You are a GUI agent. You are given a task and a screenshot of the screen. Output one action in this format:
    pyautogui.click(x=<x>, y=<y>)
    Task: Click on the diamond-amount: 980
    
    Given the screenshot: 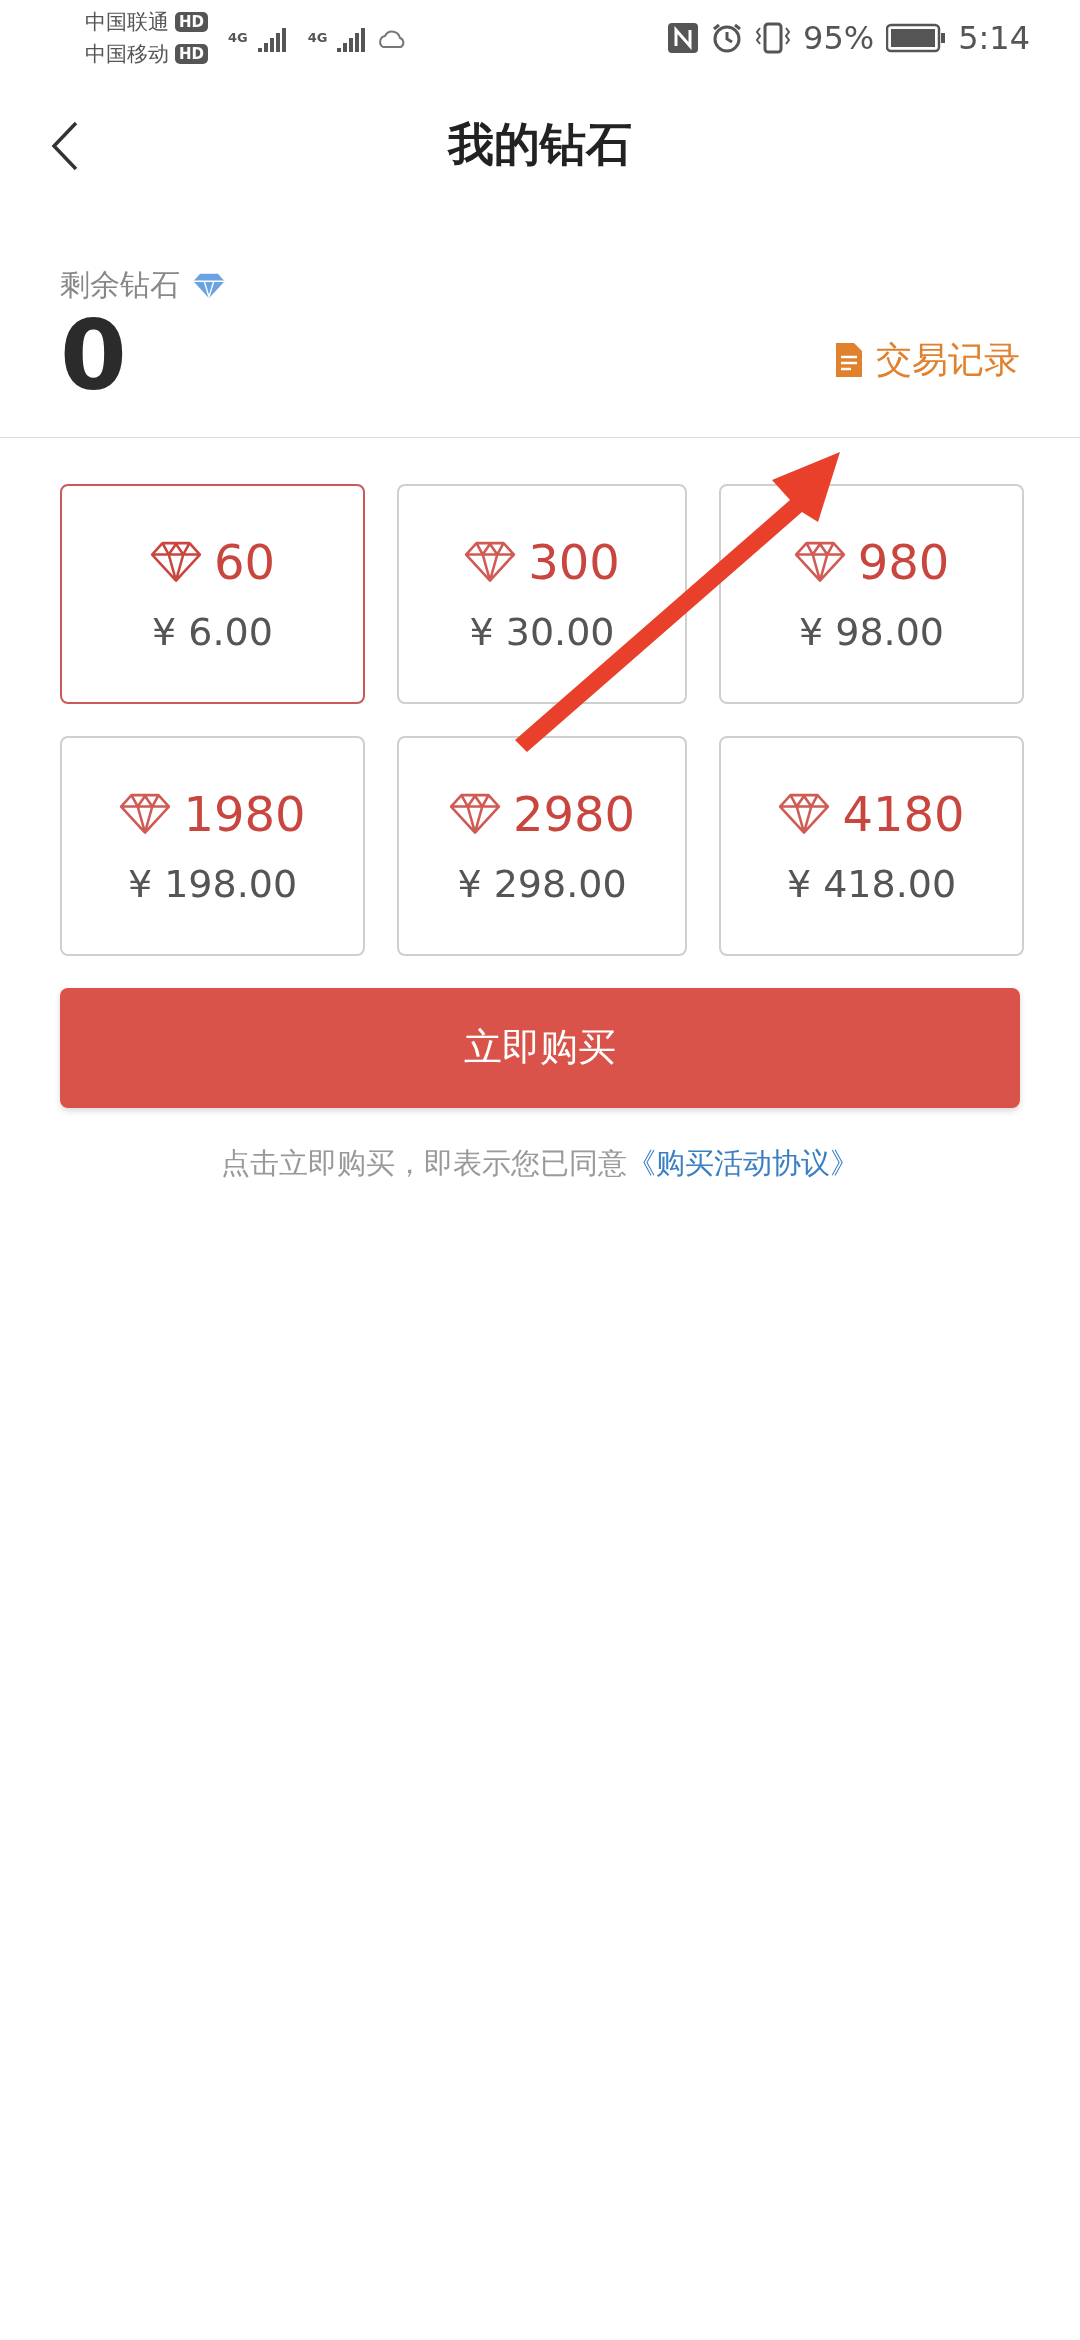 What is the action you would take?
    pyautogui.click(x=903, y=561)
    